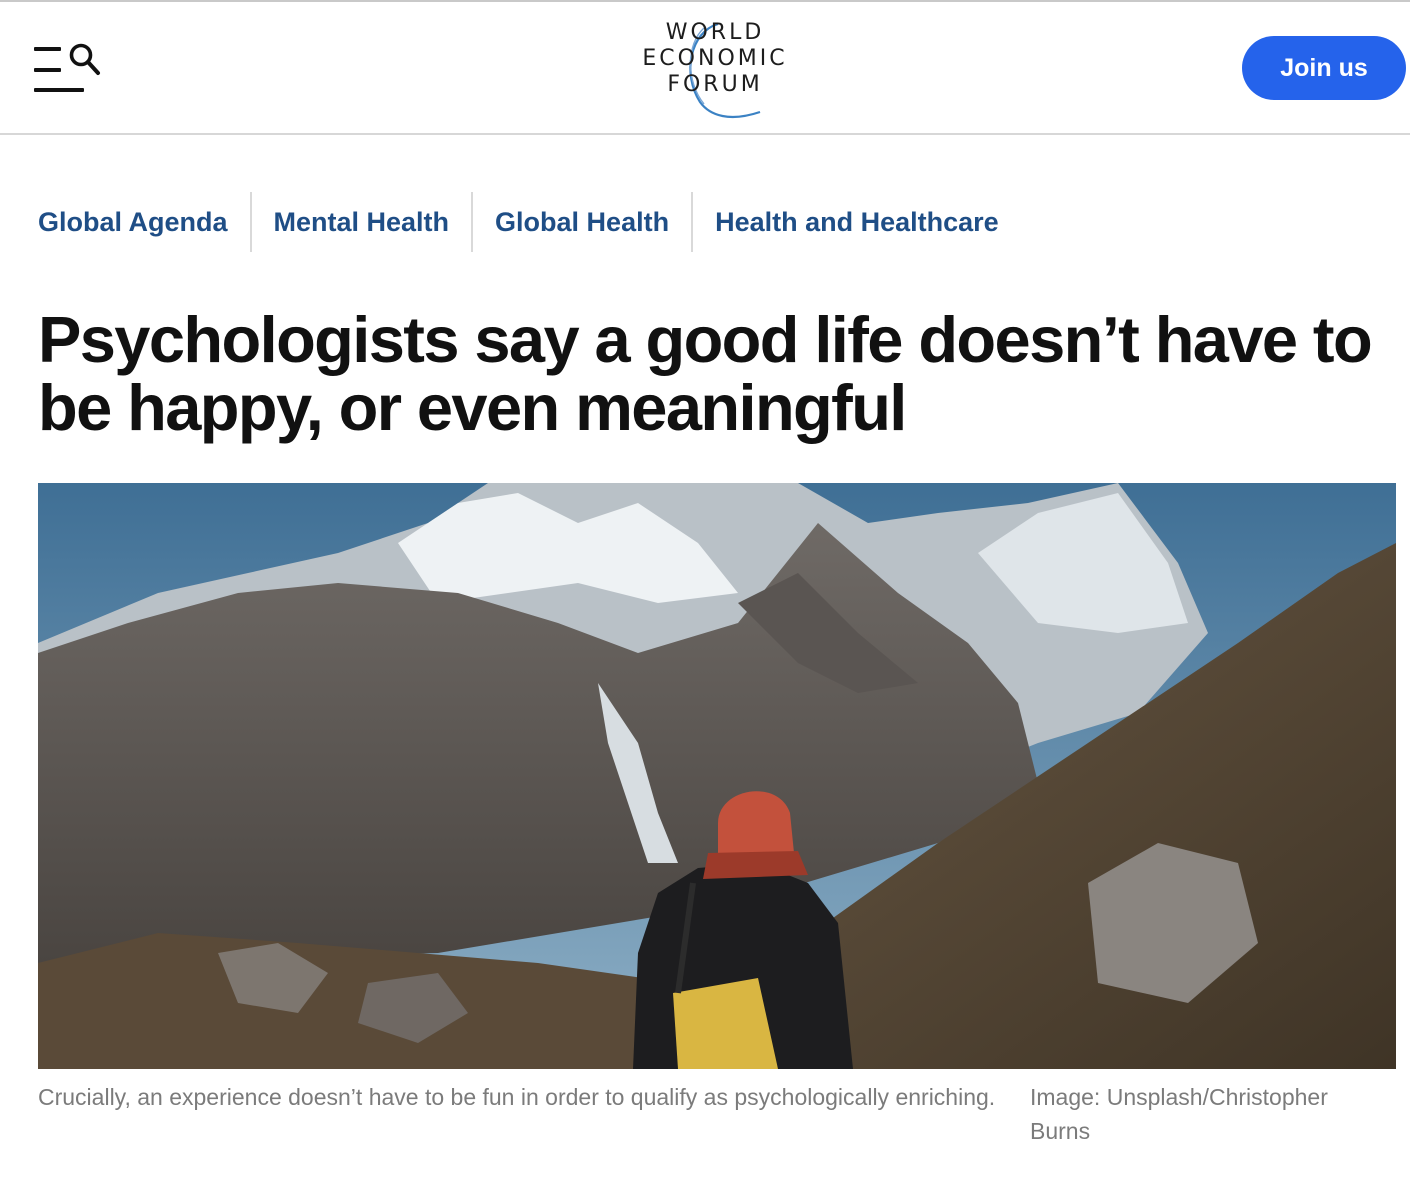 Image resolution: width=1410 pixels, height=1182 pixels. Describe the element at coordinates (84, 59) in the screenshot. I see `search-icon` at that location.